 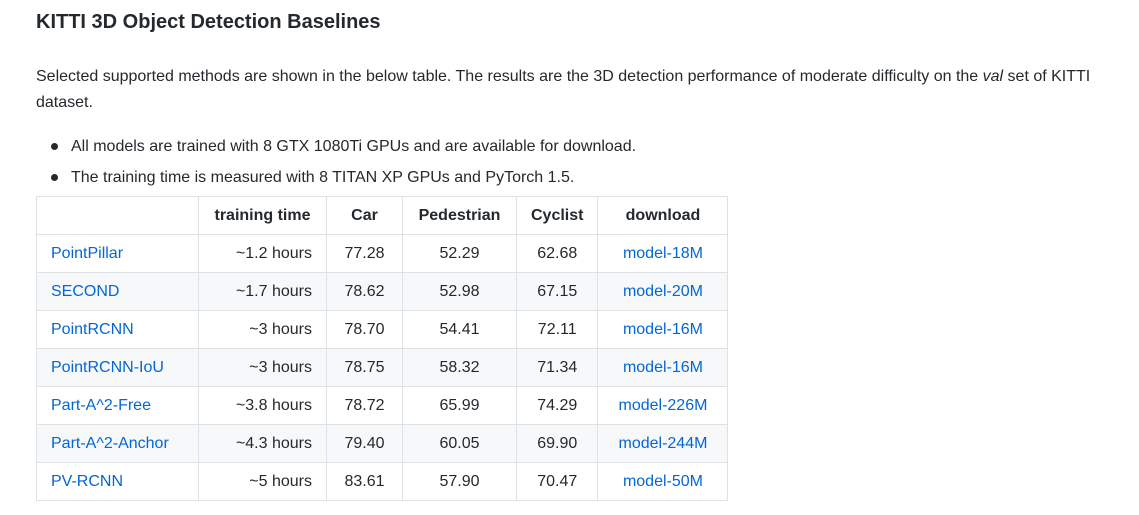 I want to click on pedestrian-cell: 52.29, so click(x=459, y=253).